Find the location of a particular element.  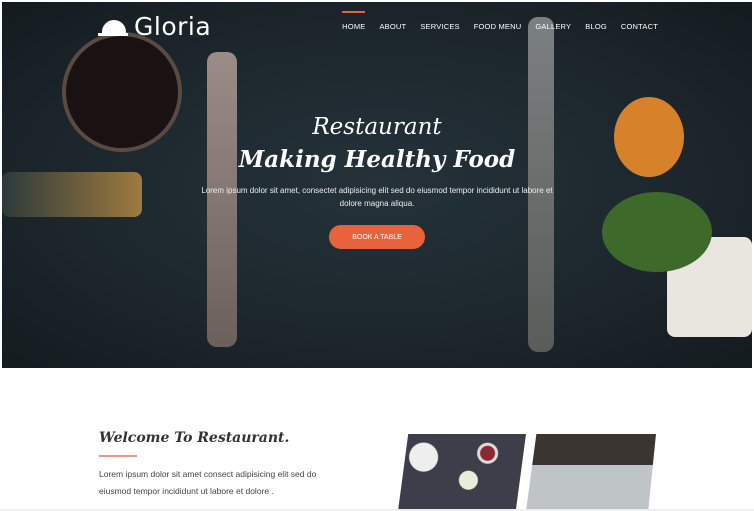

nav-about: ABOUT is located at coordinates (392, 26).